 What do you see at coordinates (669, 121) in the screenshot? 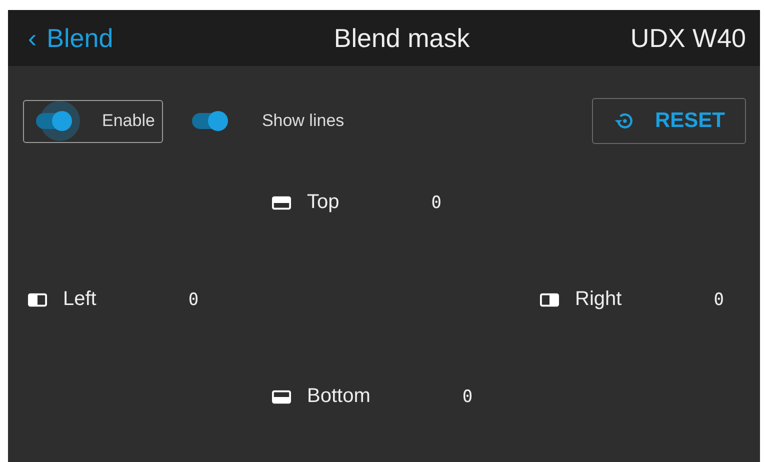
I see `reset-button: RESET` at bounding box center [669, 121].